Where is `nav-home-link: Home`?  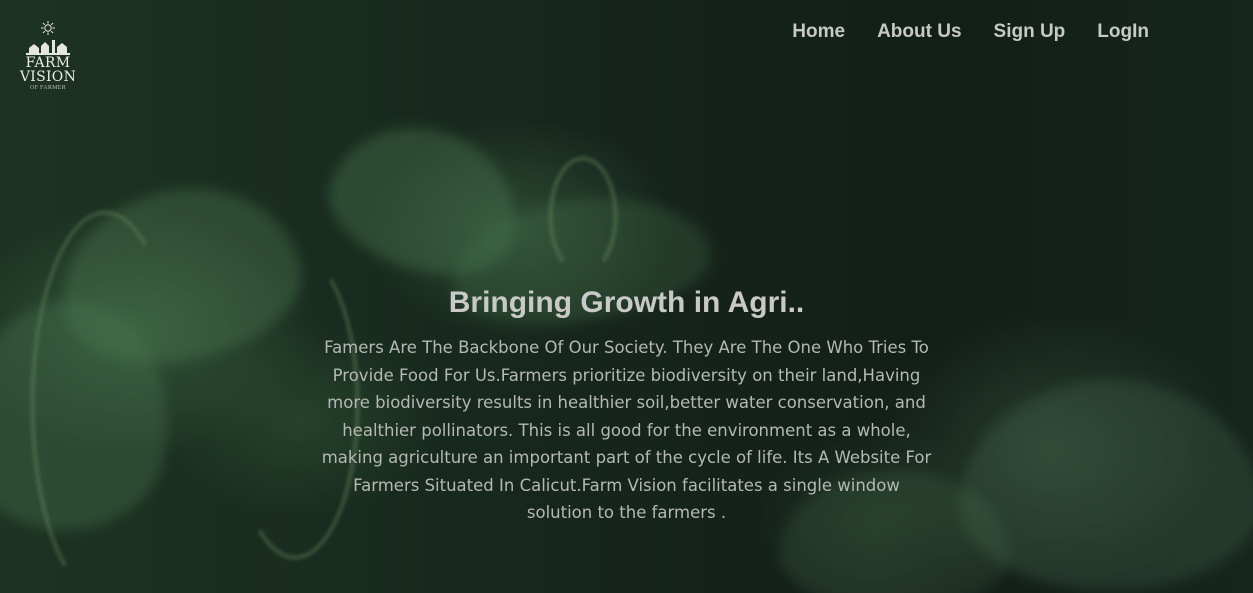 nav-home-link: Home is located at coordinates (818, 32).